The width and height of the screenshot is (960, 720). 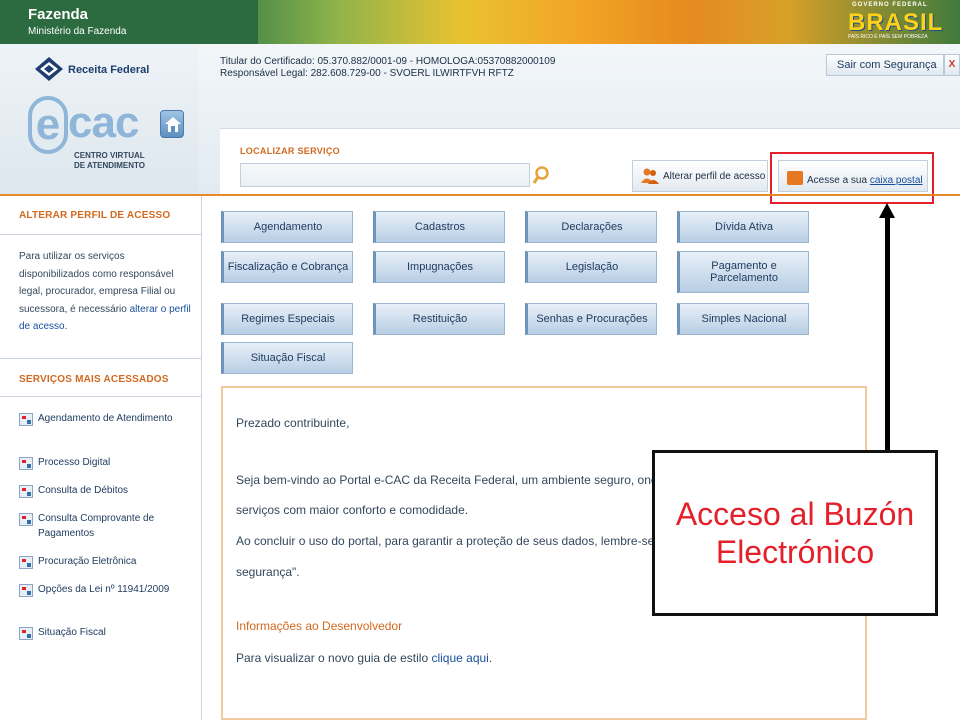 I want to click on change-profile-label: Alterar perfil de acesso, so click(x=714, y=176).